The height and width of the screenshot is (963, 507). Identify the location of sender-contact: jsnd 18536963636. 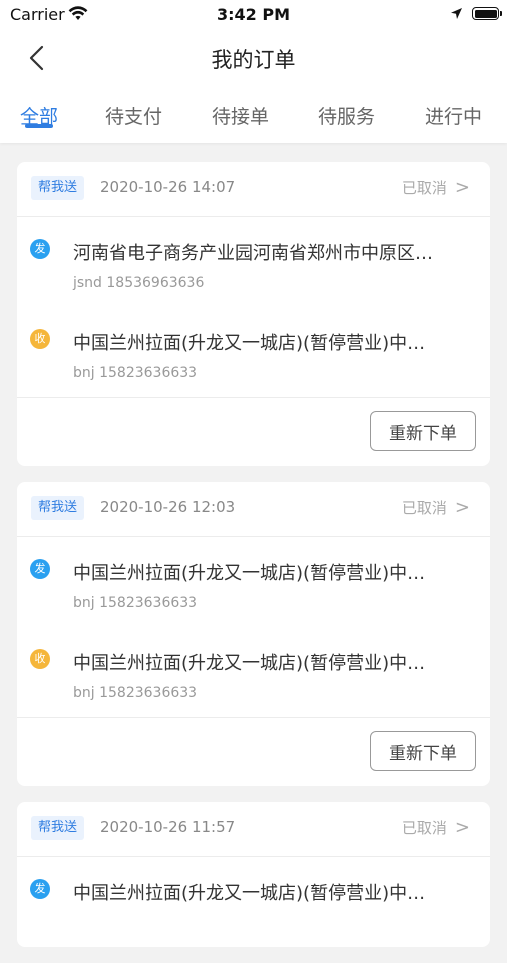
(139, 283).